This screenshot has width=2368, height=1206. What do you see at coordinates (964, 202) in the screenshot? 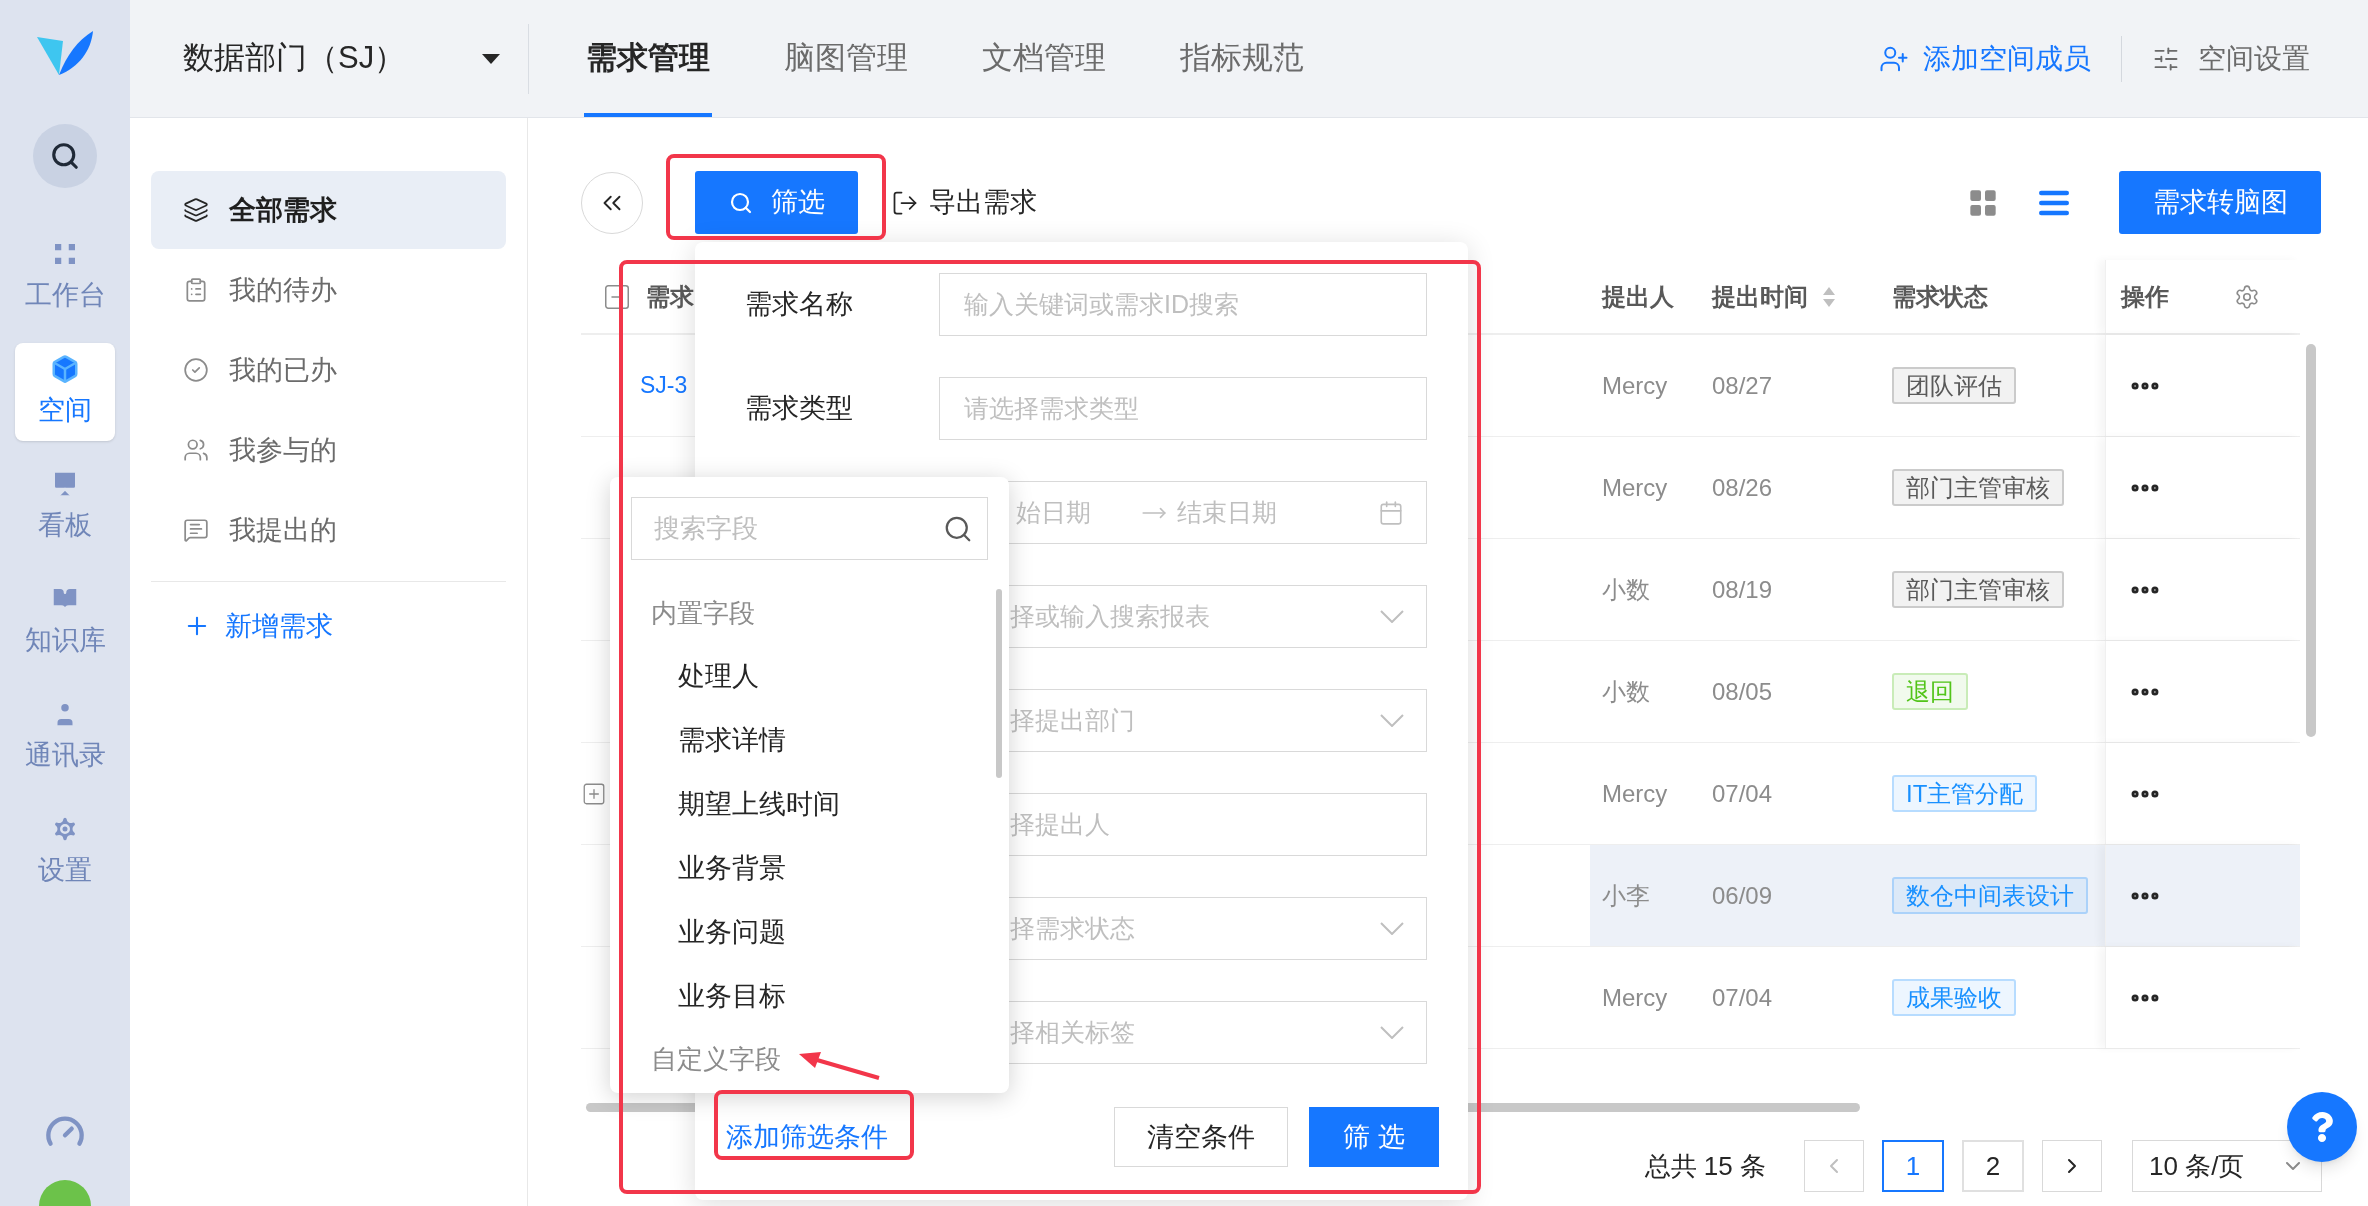
I see `export-button: 导出需求` at bounding box center [964, 202].